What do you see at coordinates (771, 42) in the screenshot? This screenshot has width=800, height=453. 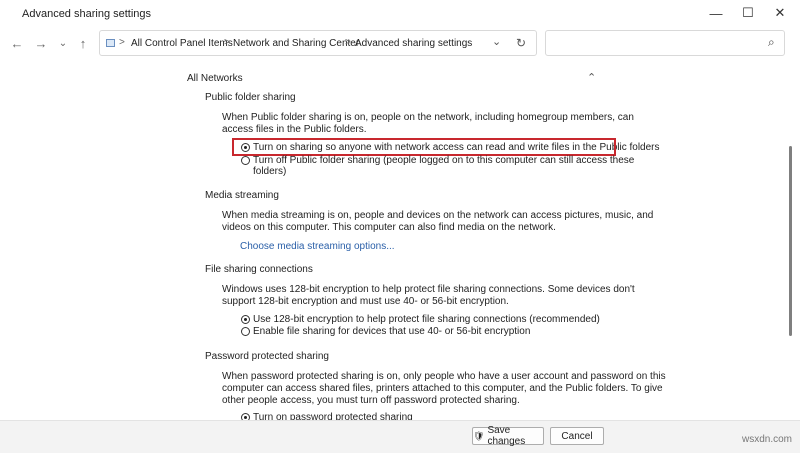 I see `search-icon: ⌕` at bounding box center [771, 42].